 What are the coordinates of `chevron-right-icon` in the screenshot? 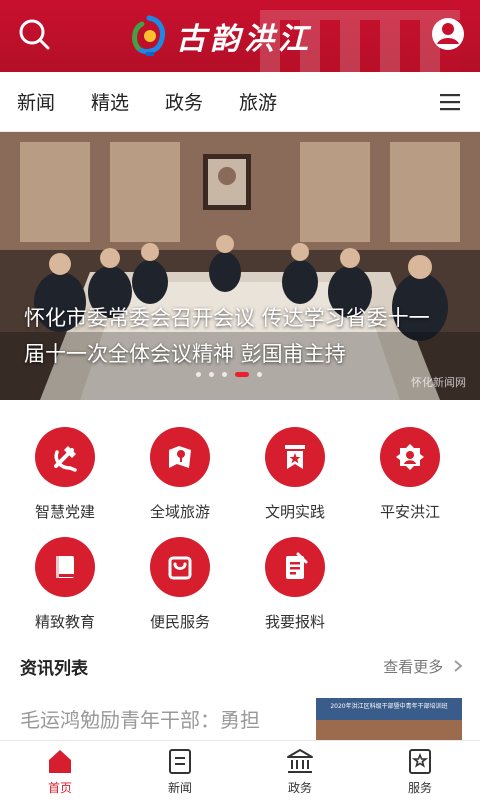 It's located at (458, 666).